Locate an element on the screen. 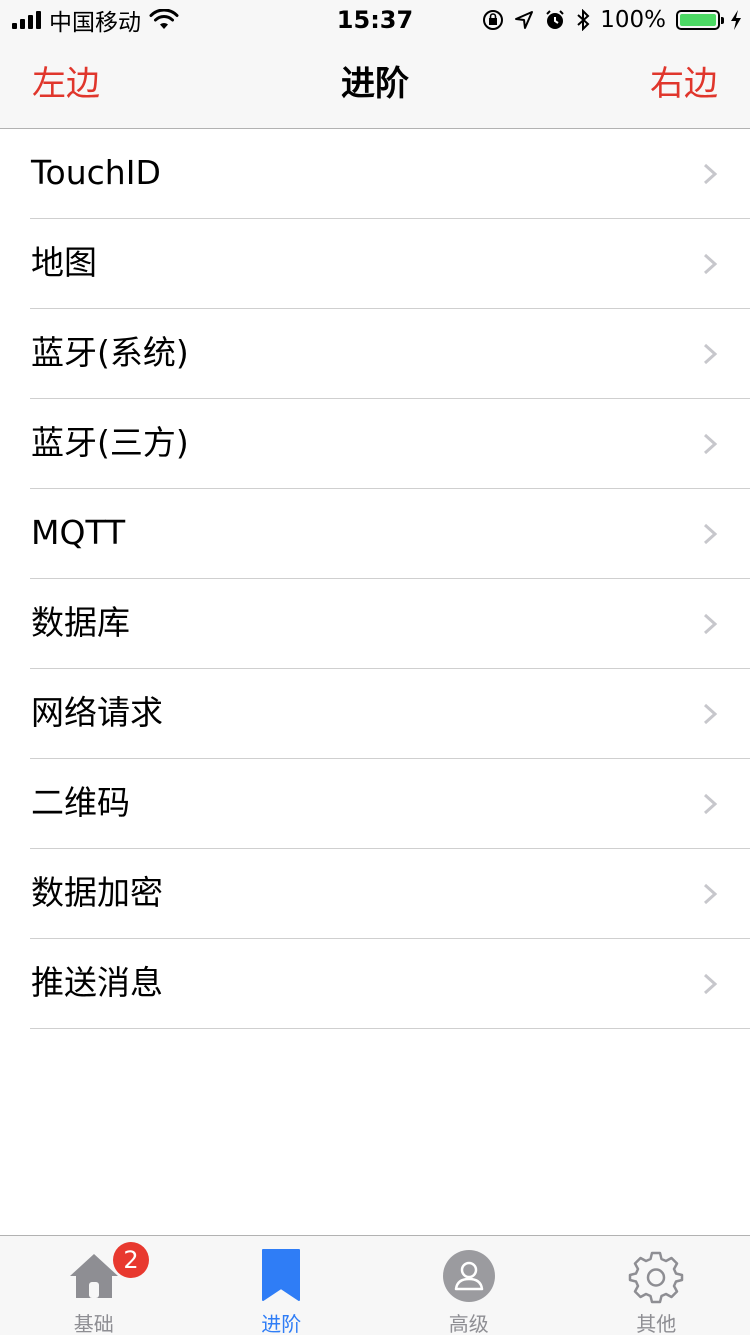  list-item-label: 数据加密 is located at coordinates (97, 894).